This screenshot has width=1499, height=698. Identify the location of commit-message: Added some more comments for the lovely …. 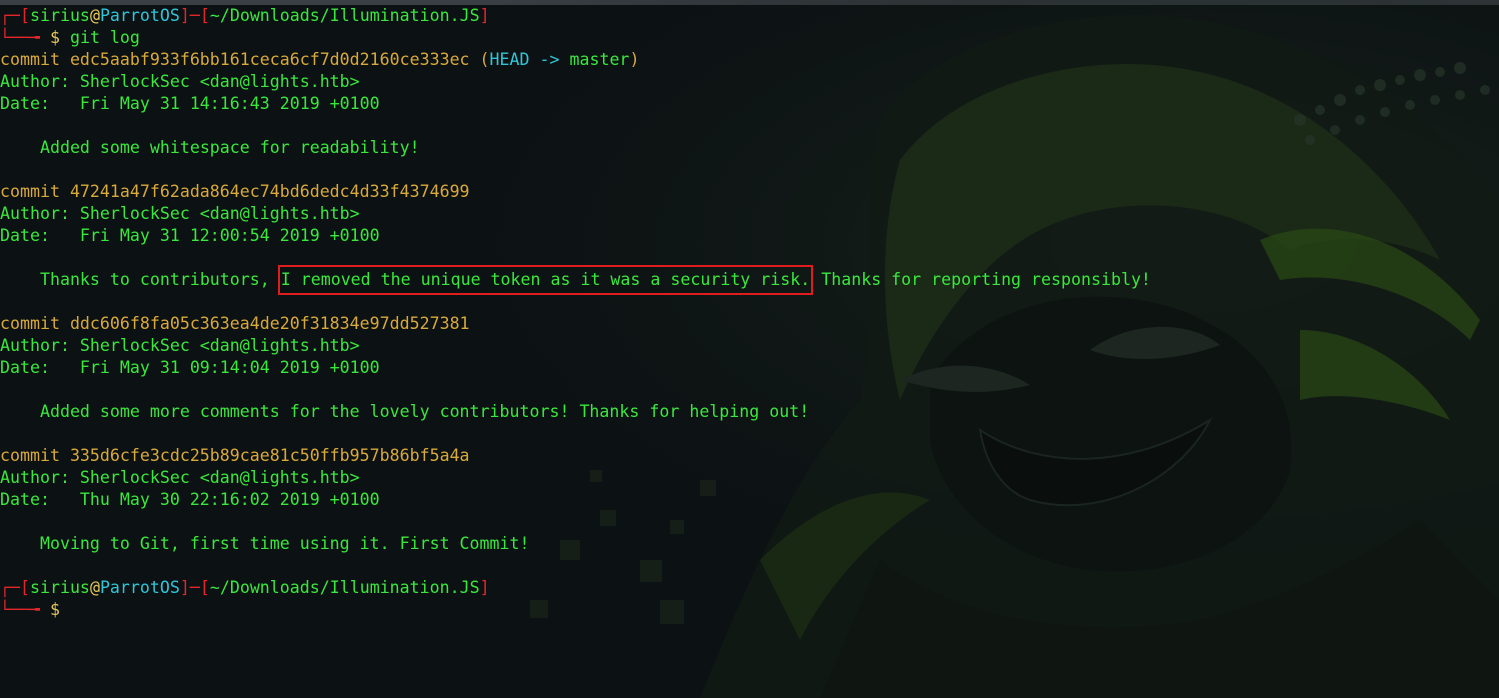
(749, 412).